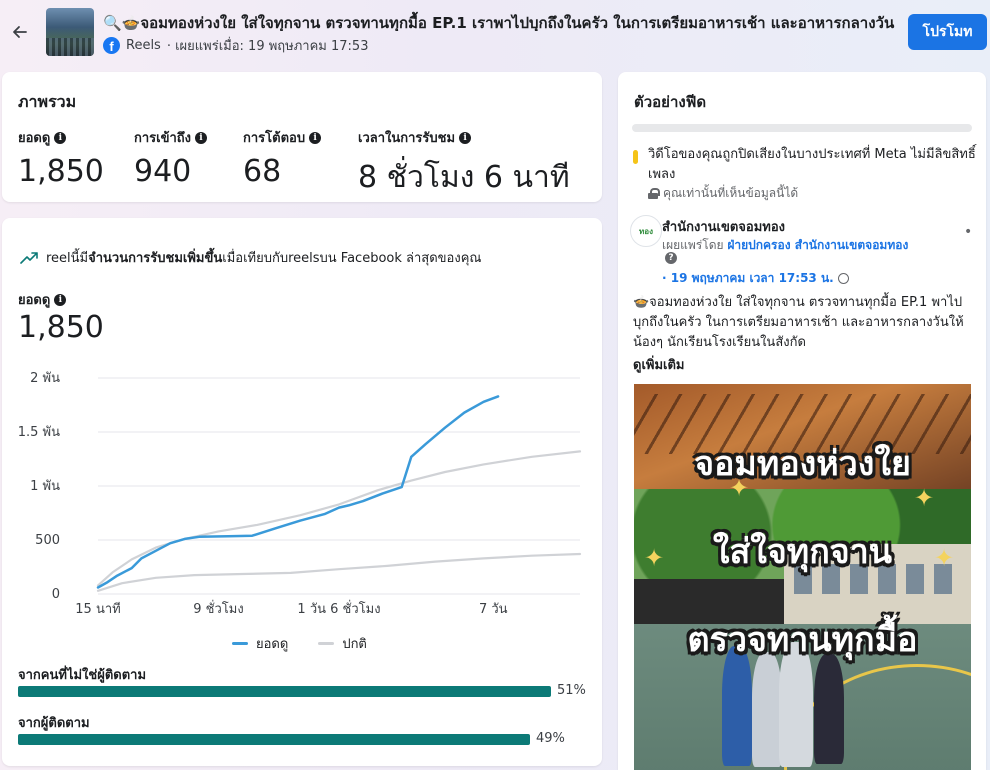 This screenshot has height=770, width=990. I want to click on metric-engagement: การโต้ตอบ i 68, so click(282, 158).